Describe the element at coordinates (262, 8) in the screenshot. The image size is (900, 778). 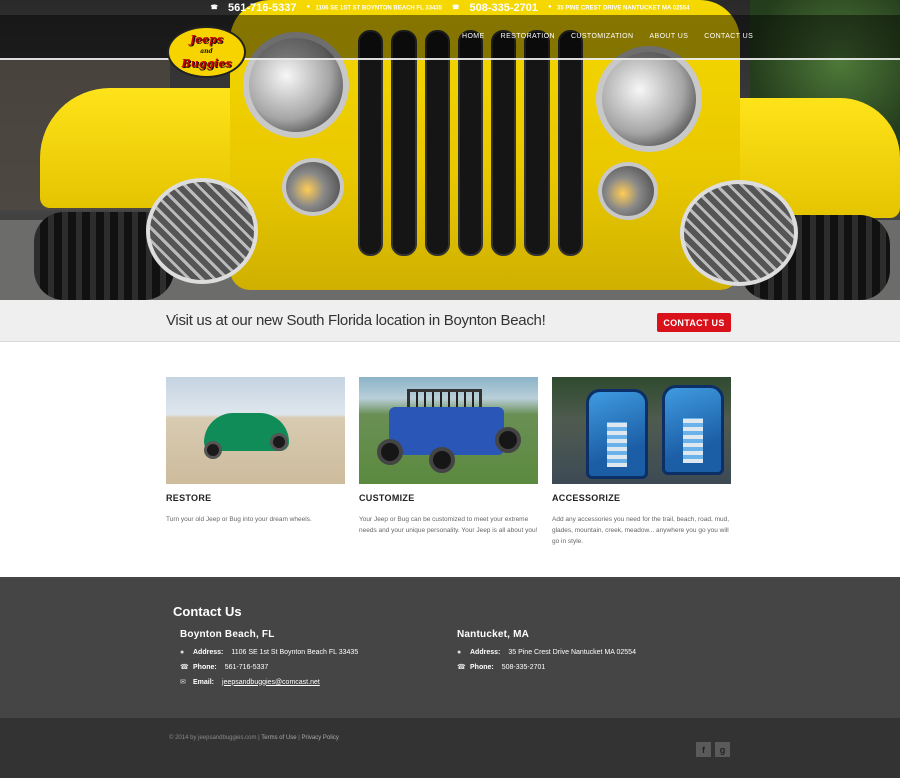
I see `topbar-phone-1: 561-716-5337` at that location.